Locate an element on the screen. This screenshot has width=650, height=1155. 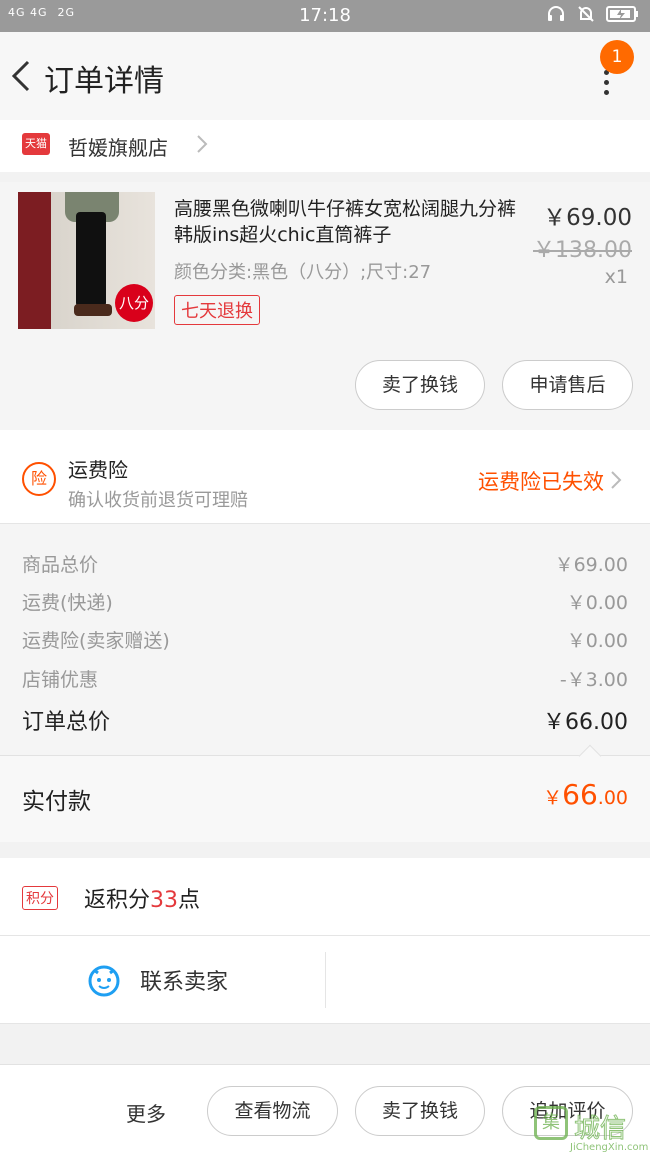
cost-label: 运费(快递) is located at coordinates (67, 603).